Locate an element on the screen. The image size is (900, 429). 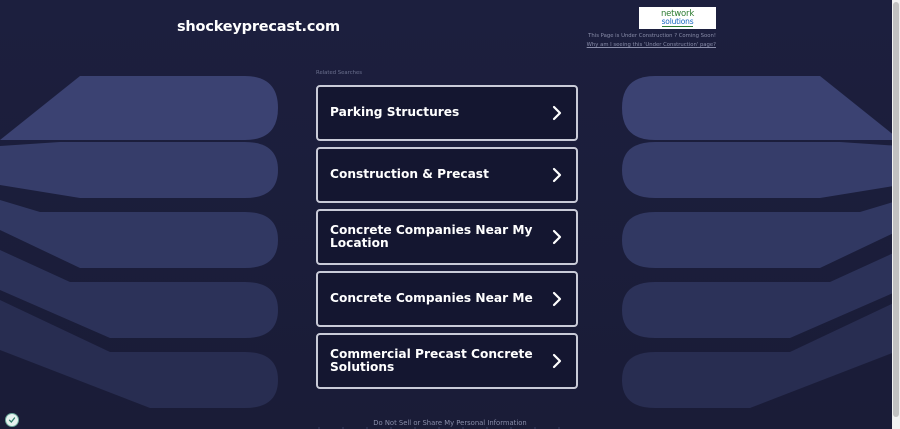
related-searches-label: Related Searches is located at coordinates (339, 73).